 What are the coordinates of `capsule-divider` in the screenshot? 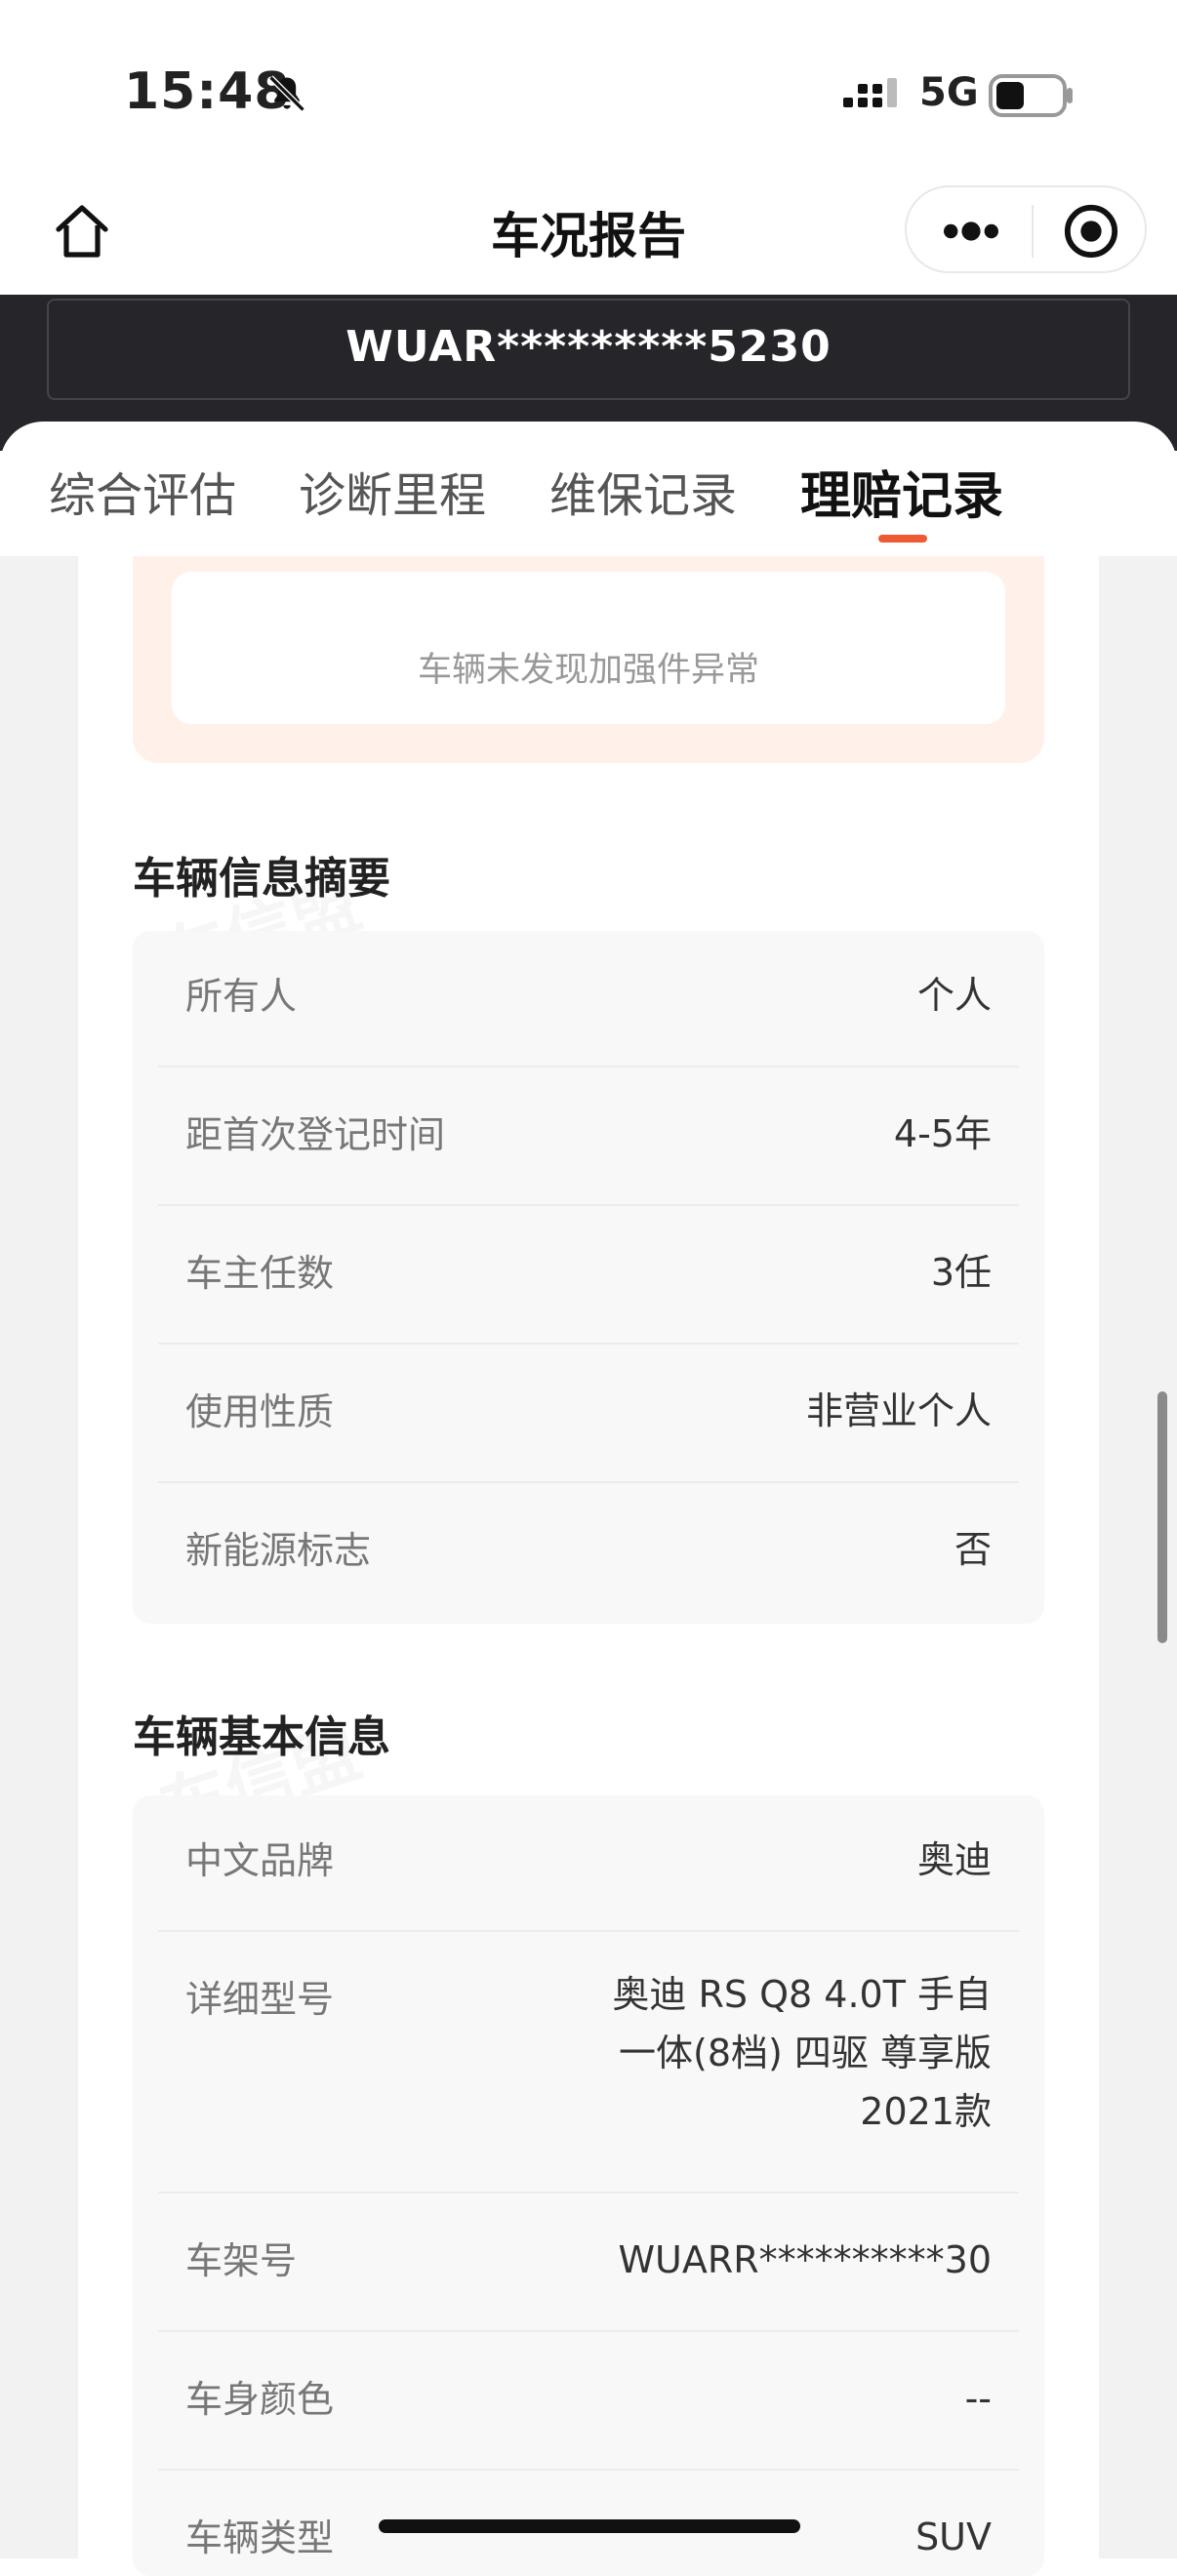 It's located at (1033, 231).